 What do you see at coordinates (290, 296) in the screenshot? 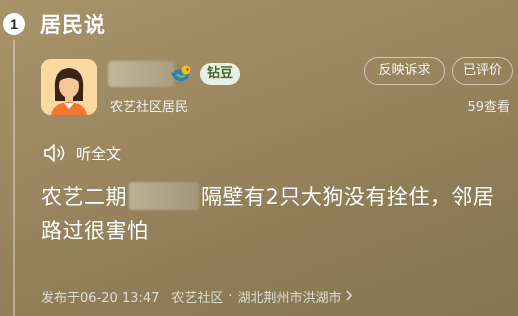
I see `location-link: 湖北荆州市洪湖市` at bounding box center [290, 296].